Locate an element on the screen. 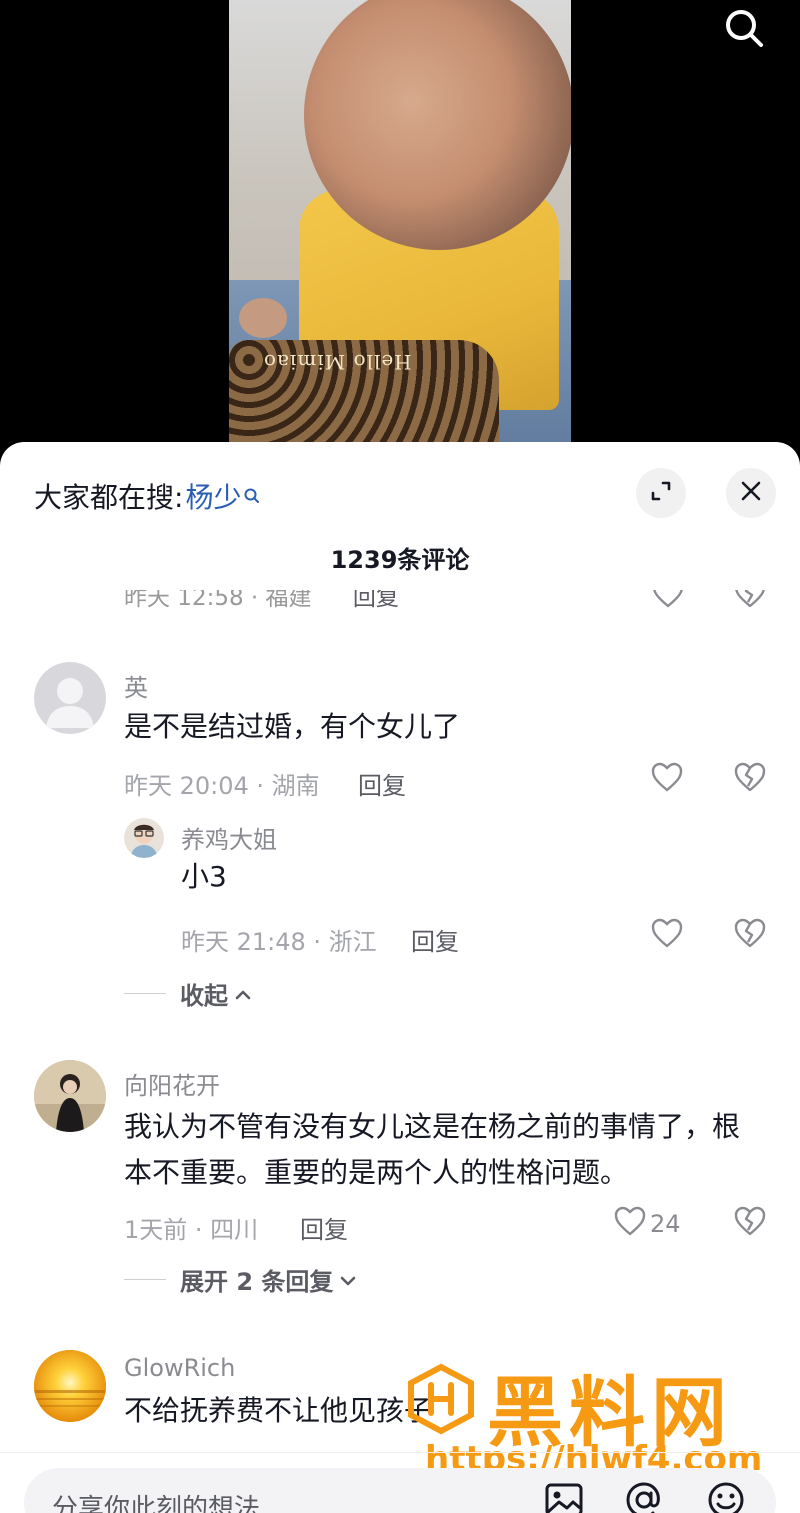  mention-icon is located at coordinates (644, 1495).